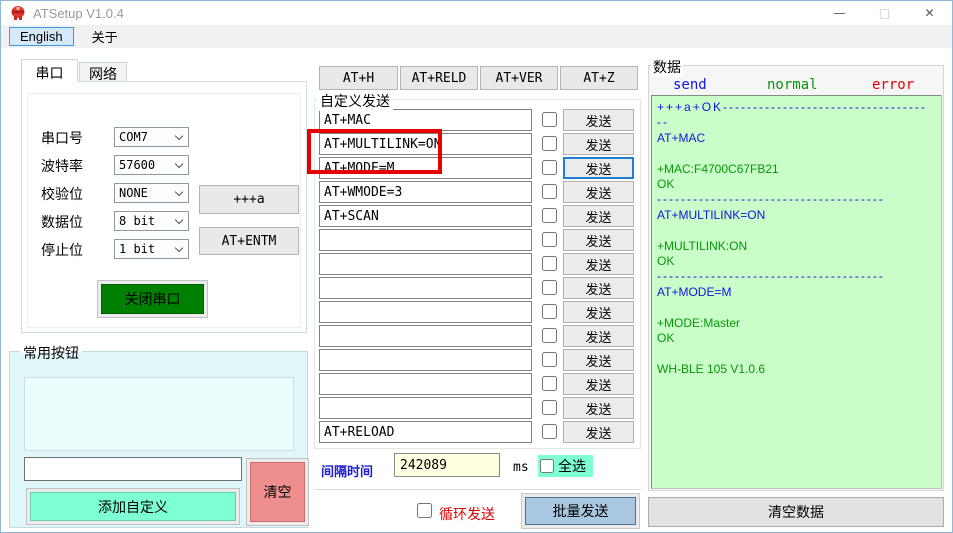  What do you see at coordinates (572, 466) in the screenshot?
I see `select-all-label: 全选` at bounding box center [572, 466].